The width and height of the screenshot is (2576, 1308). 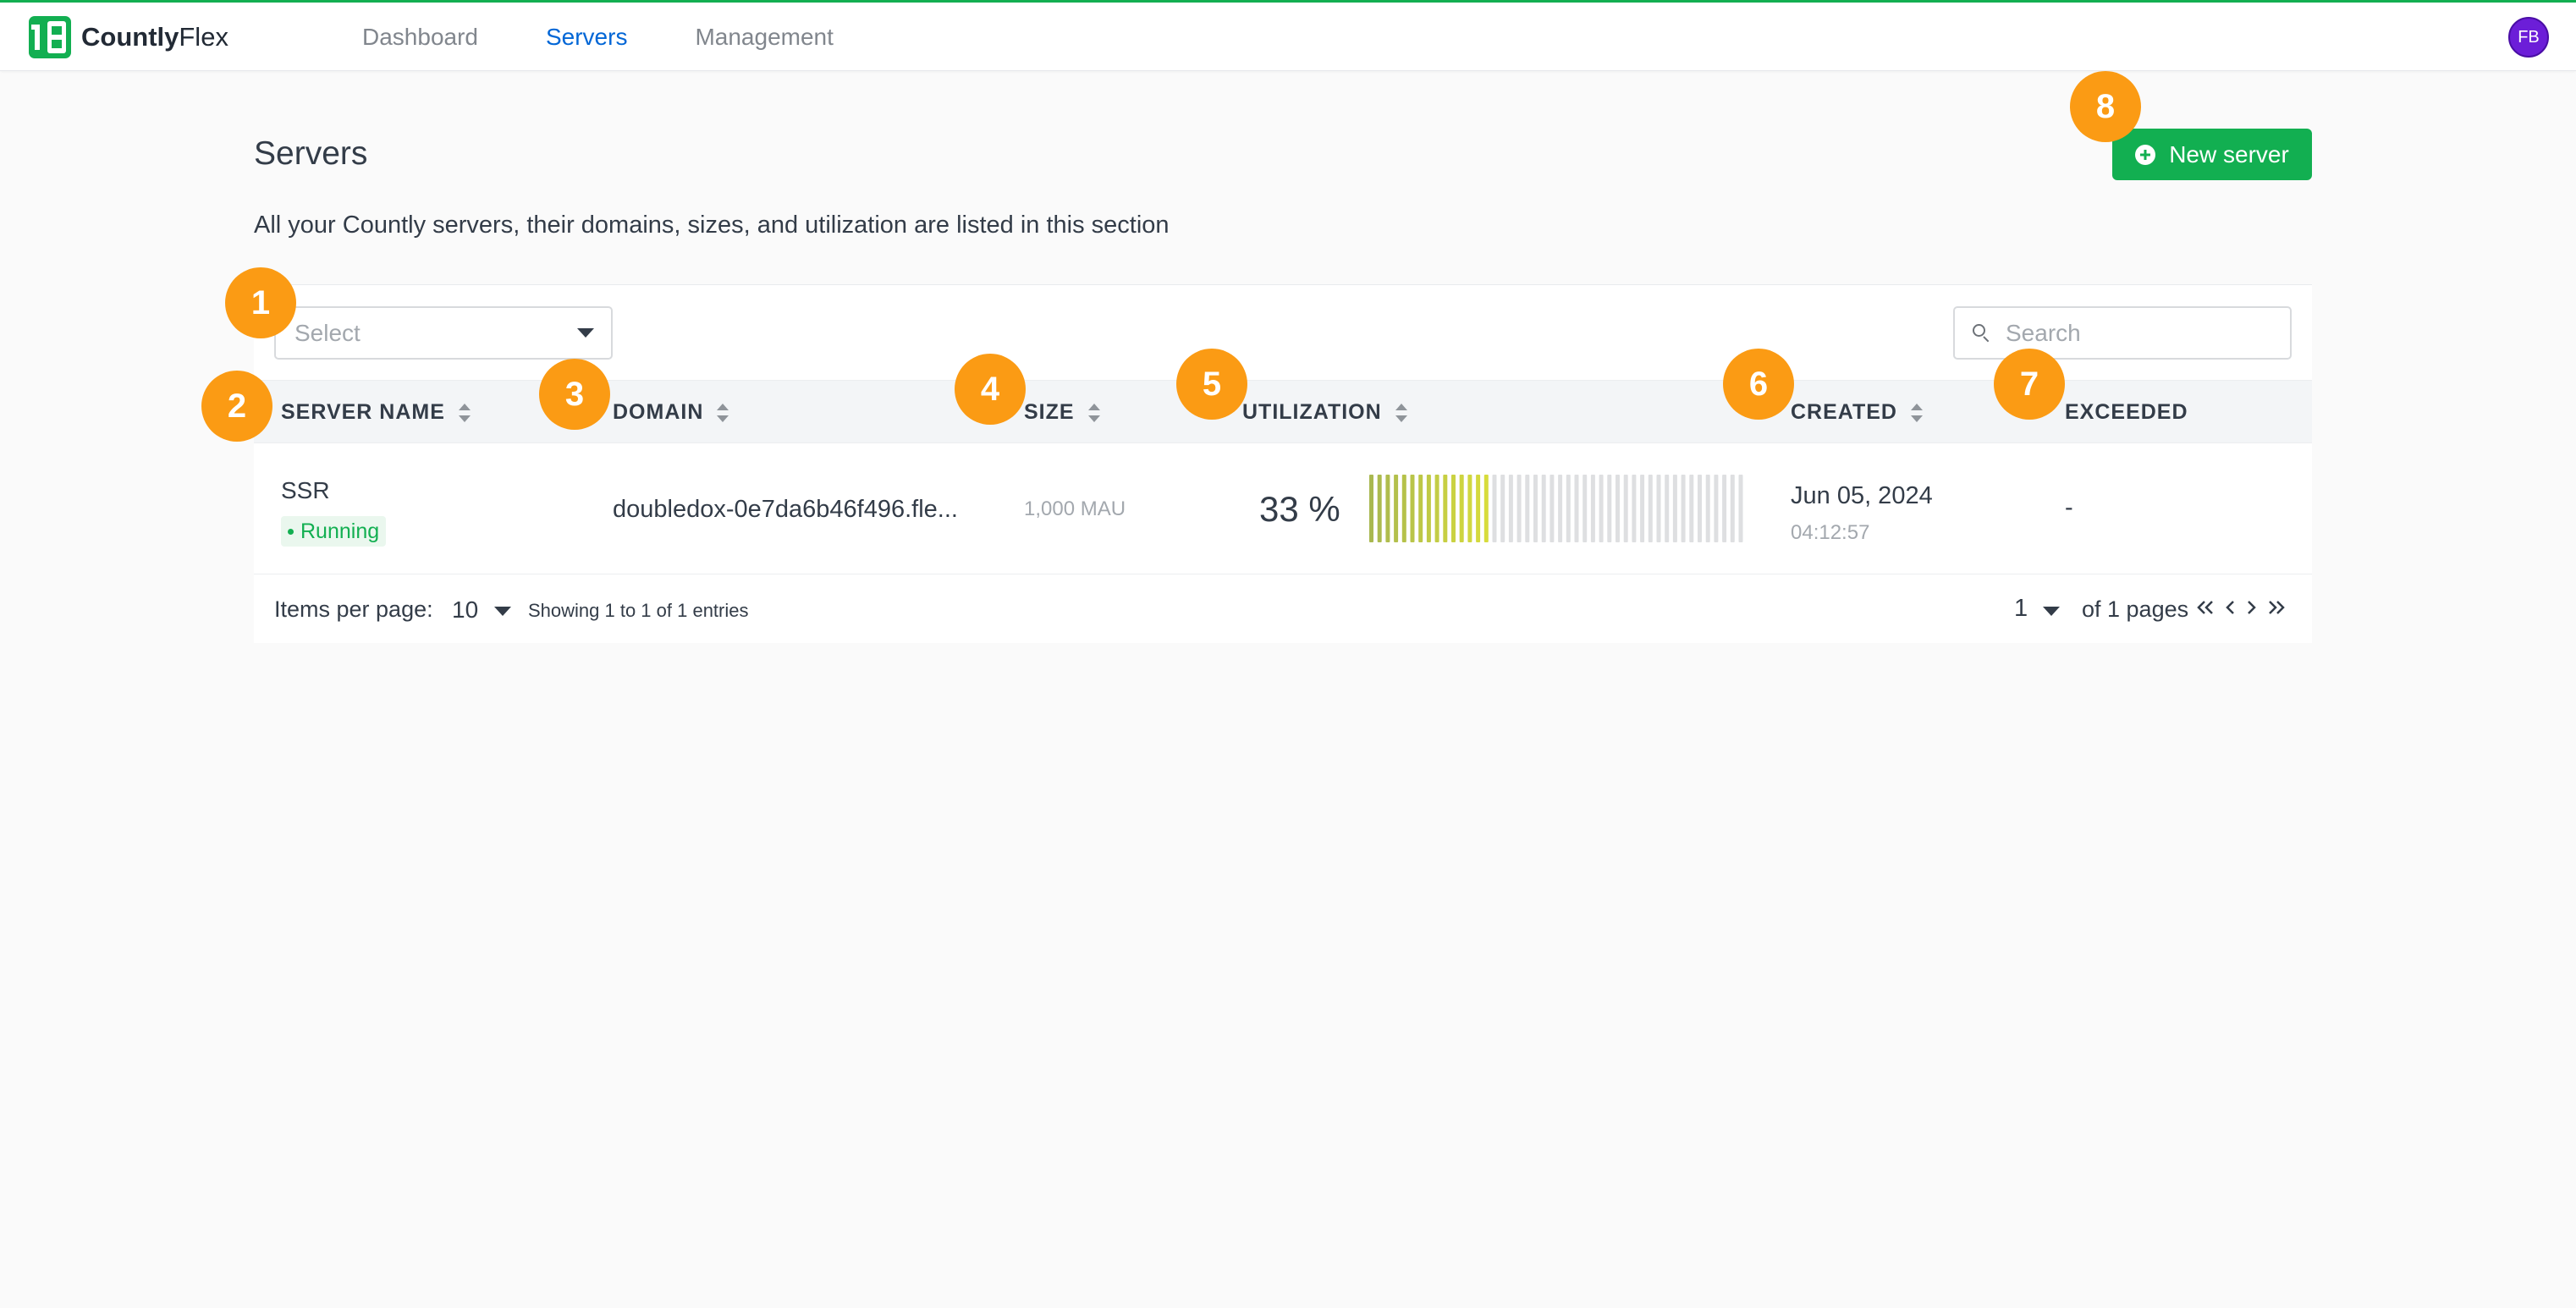 I want to click on nav-item-servers: Servers, so click(x=586, y=37).